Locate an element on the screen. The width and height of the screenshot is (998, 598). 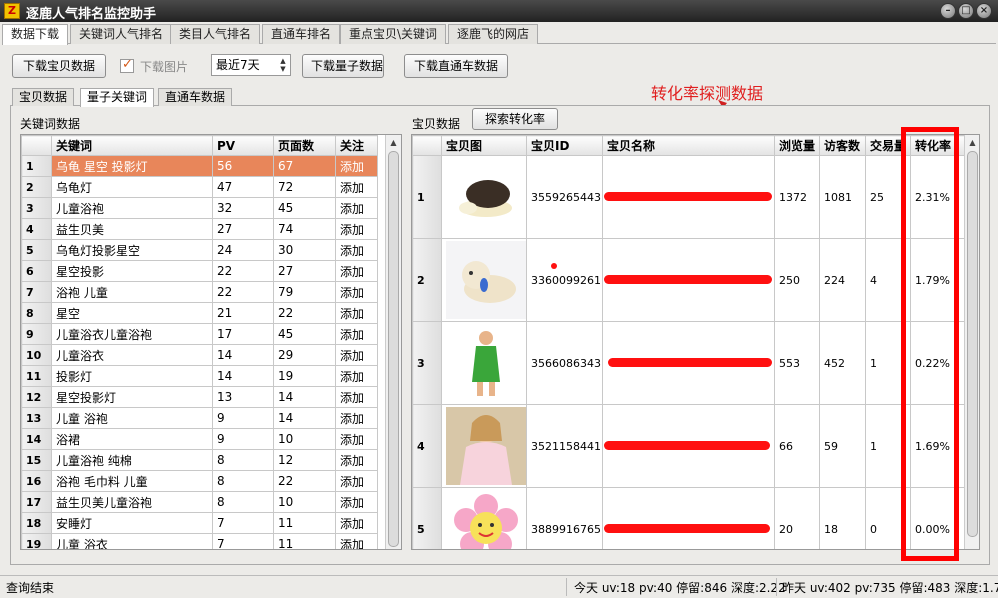
item-id: 3559265443 is located at coordinates (564, 197).